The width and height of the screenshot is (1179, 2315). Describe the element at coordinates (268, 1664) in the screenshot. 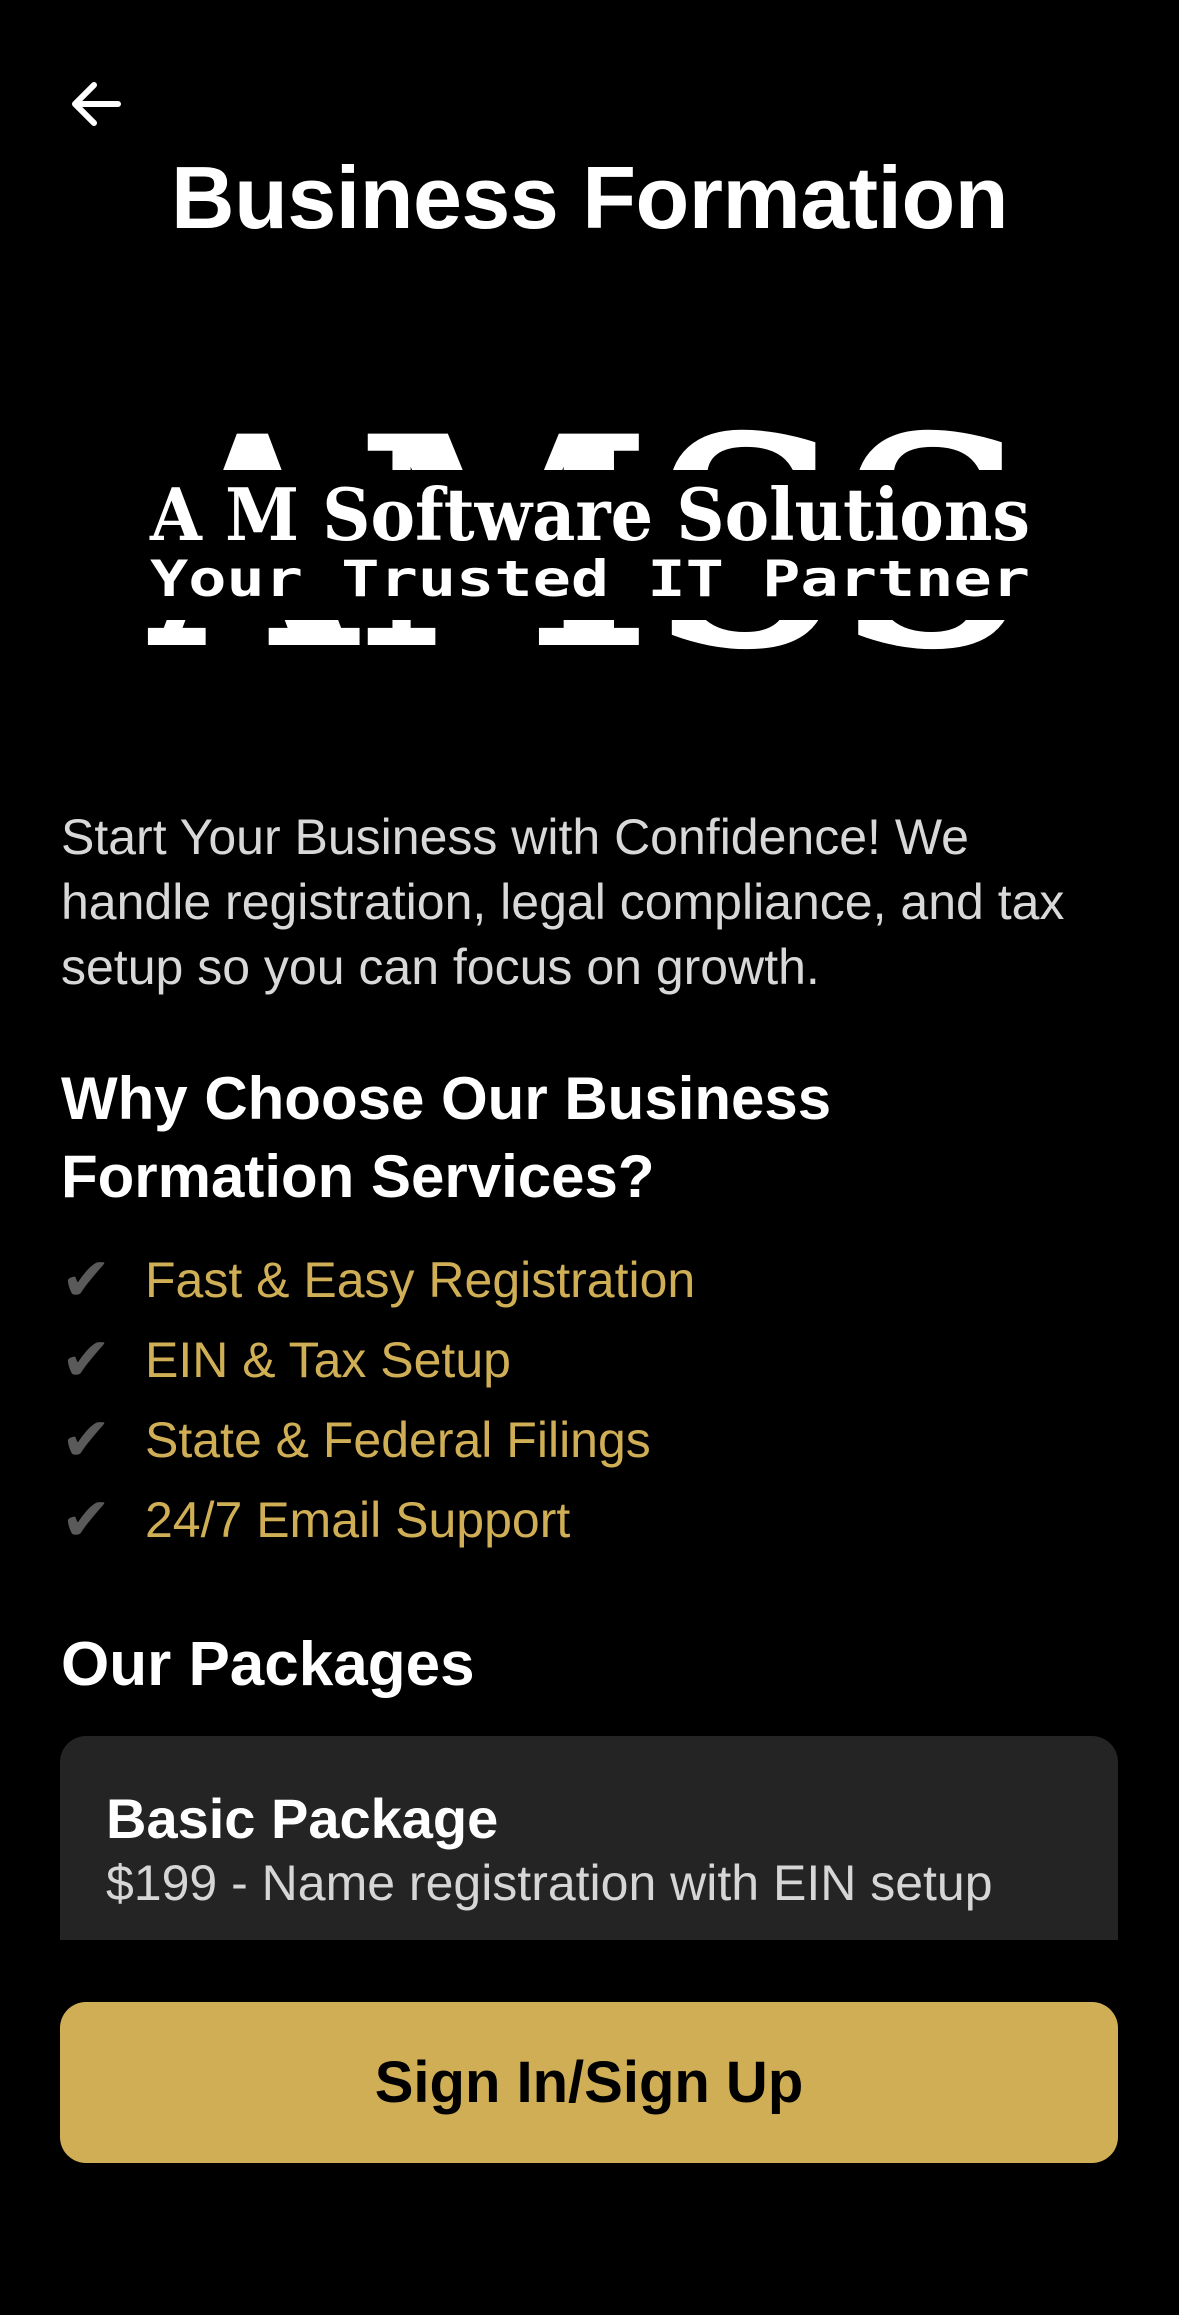

I see `packages-heading: Our Packages` at that location.